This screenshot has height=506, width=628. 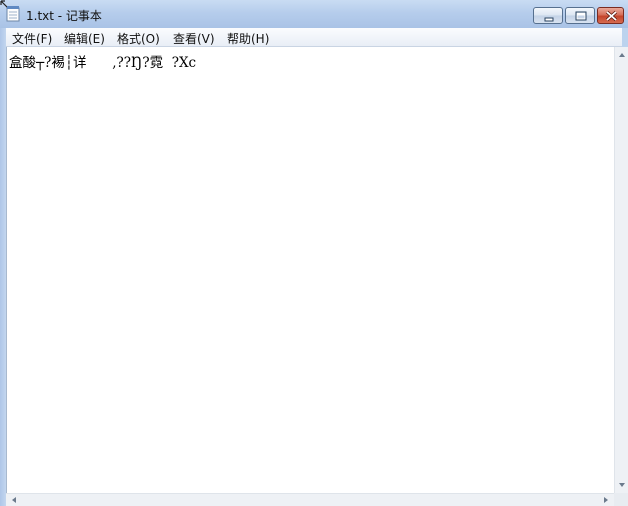 I want to click on maximize-button, so click(x=580, y=15).